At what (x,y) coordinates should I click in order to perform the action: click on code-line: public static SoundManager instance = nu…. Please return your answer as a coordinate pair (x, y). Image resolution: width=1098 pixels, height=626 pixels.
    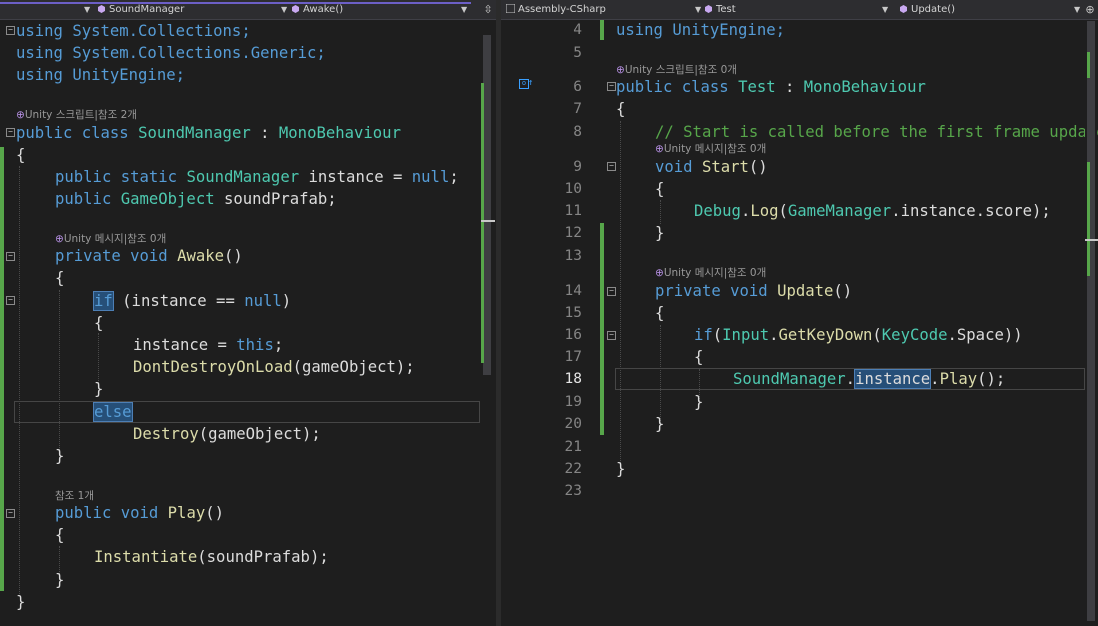
    Looking at the image, I should click on (257, 177).